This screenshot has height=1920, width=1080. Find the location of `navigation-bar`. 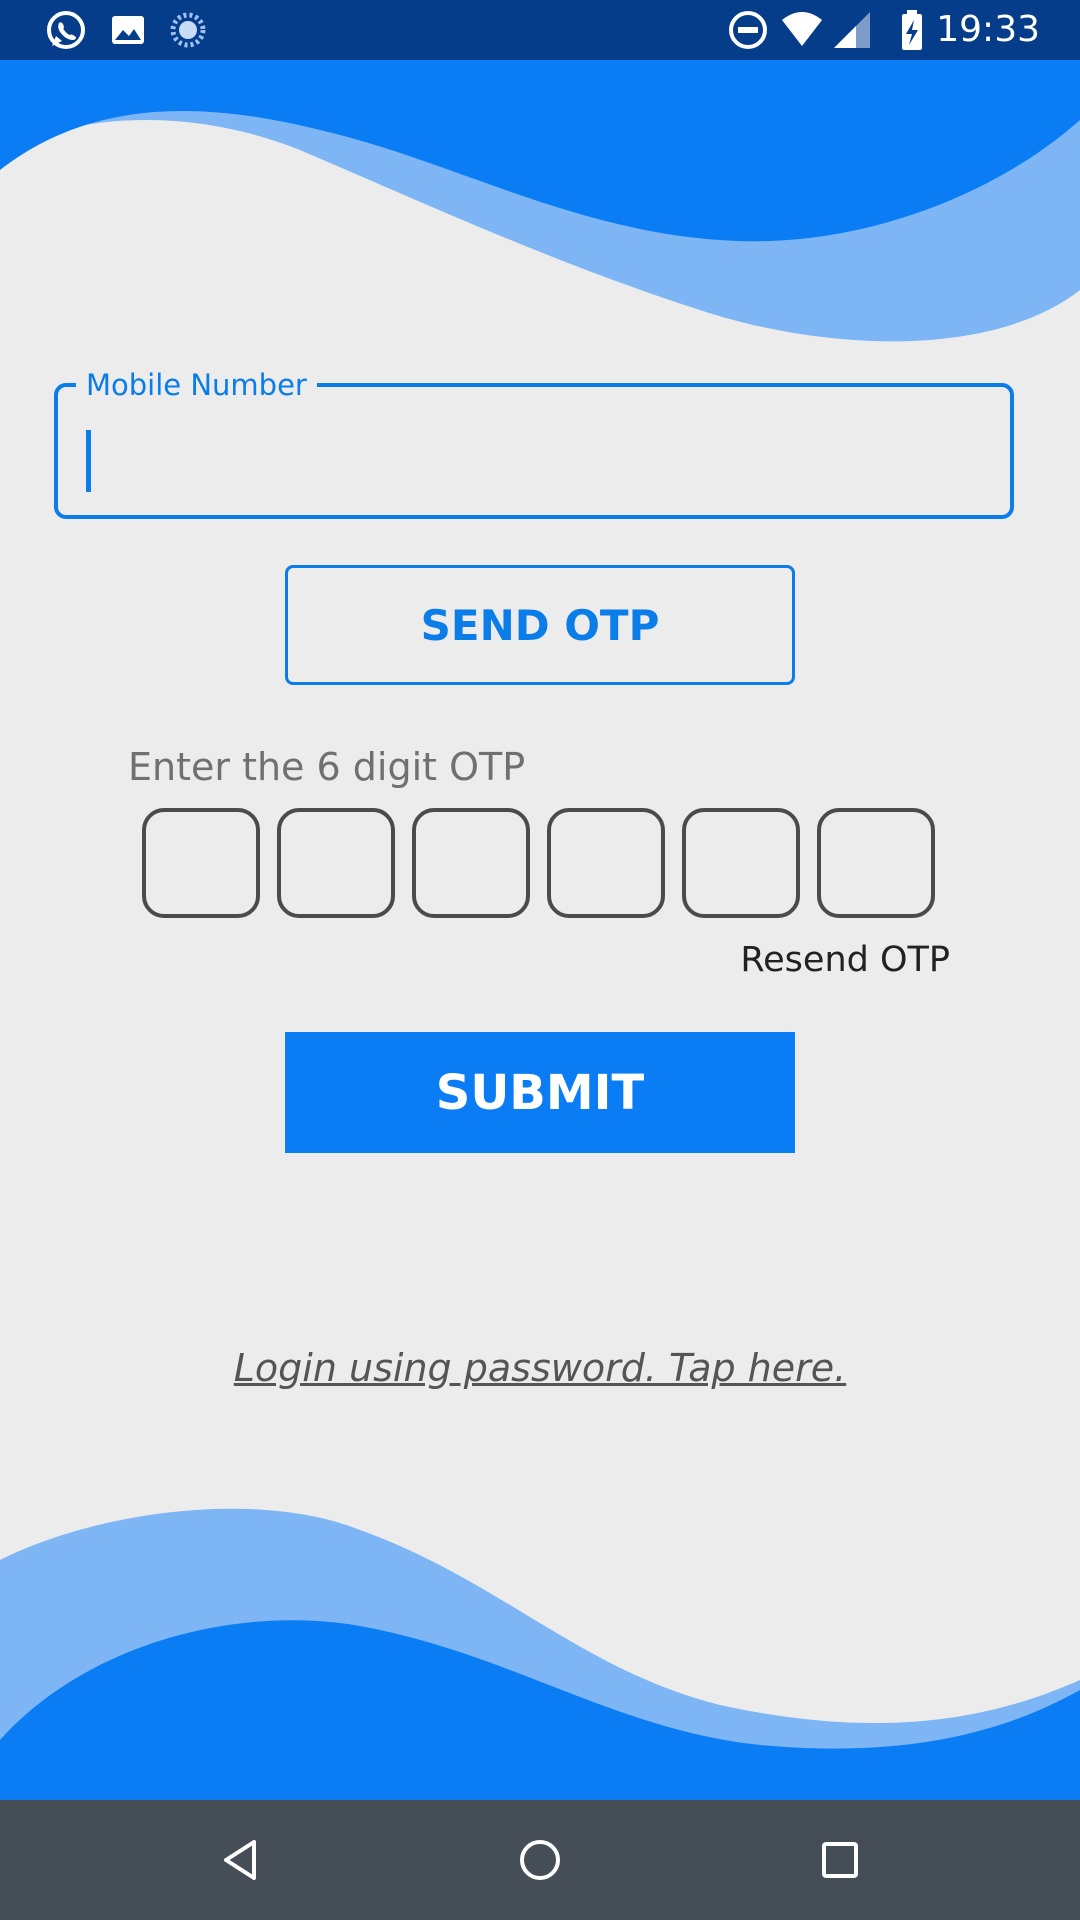

navigation-bar is located at coordinates (540, 1860).